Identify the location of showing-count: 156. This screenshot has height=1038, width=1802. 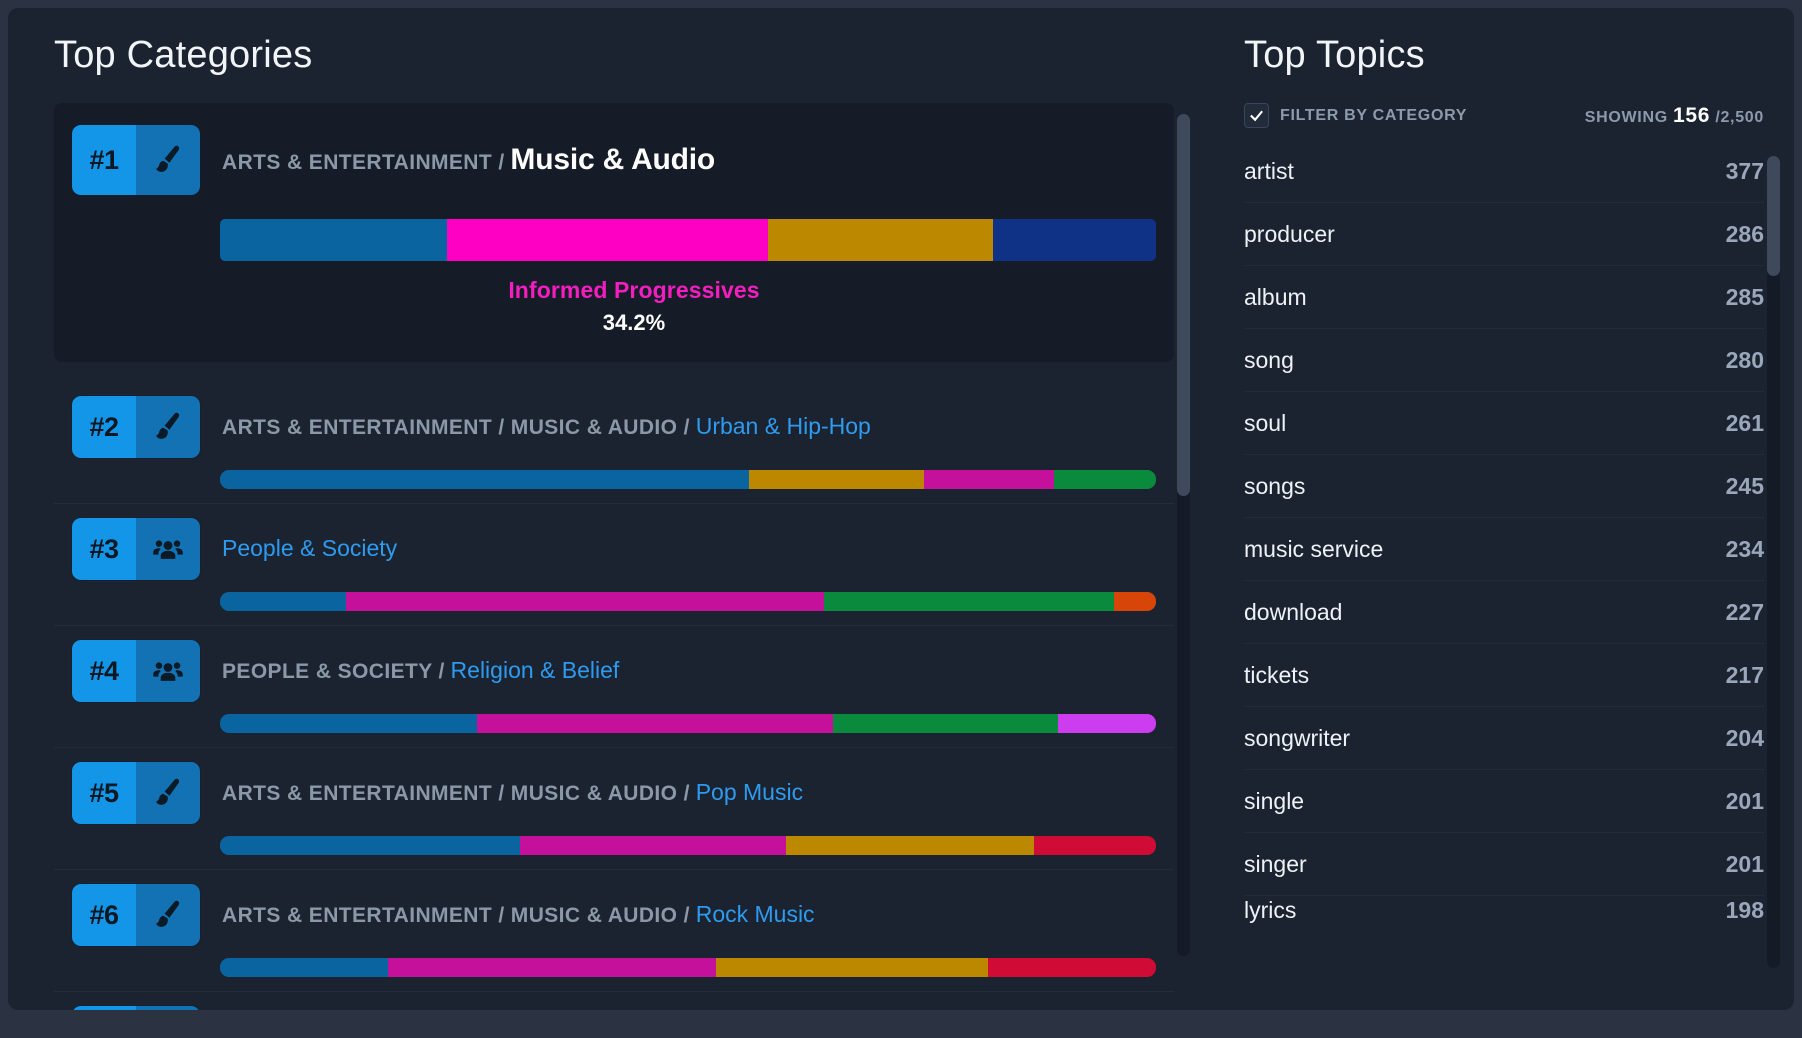
(1692, 115).